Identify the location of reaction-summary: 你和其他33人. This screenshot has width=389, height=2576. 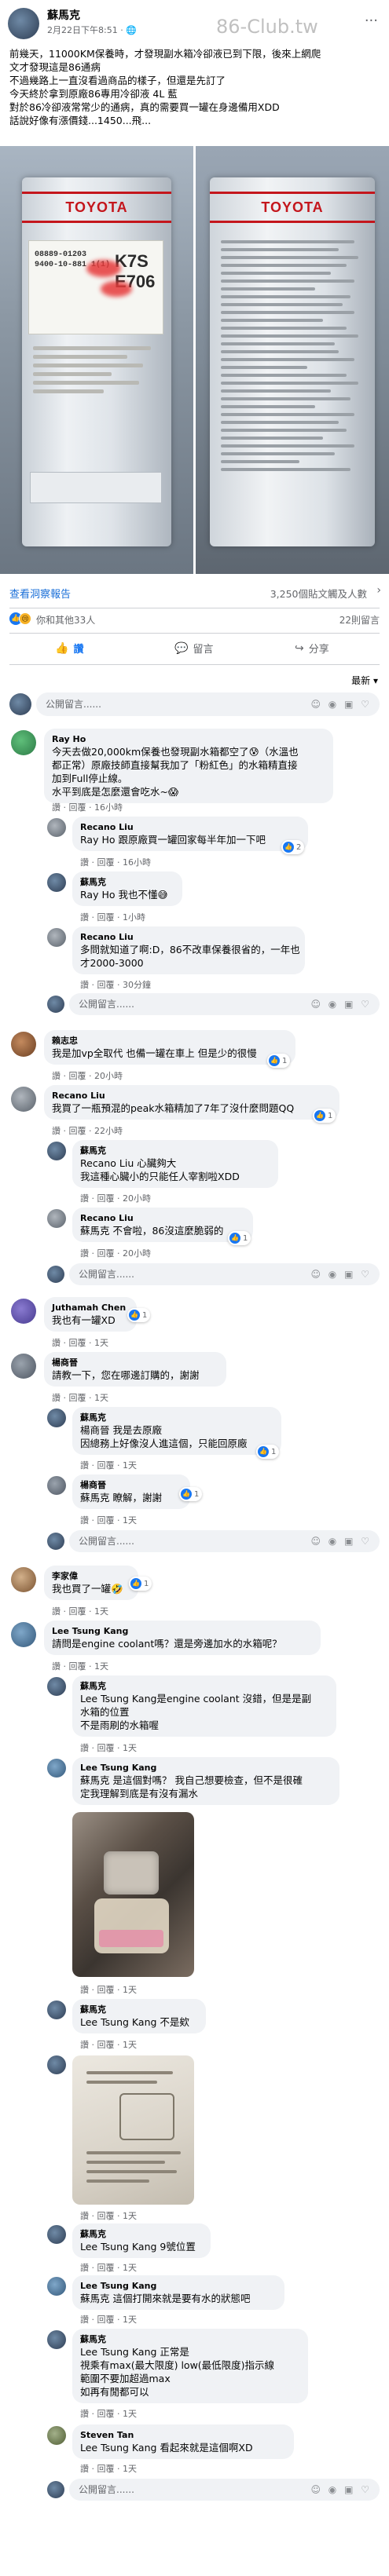
(65, 620).